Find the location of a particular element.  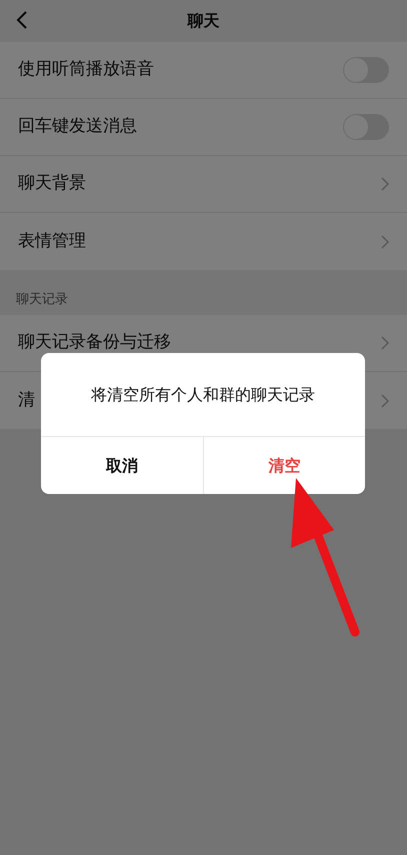

settings-row: 使用听筒播放语音 is located at coordinates (203, 70).